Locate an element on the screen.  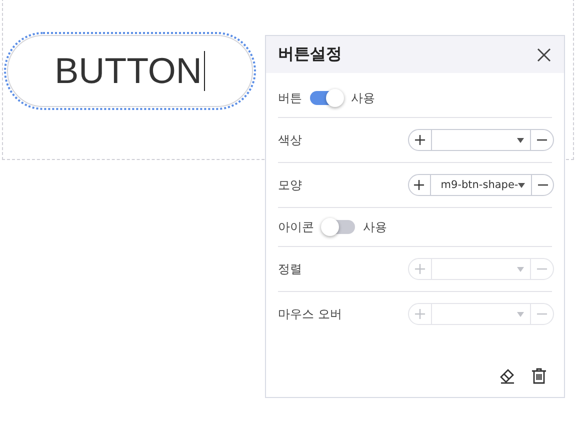
close-icon is located at coordinates (544, 54).